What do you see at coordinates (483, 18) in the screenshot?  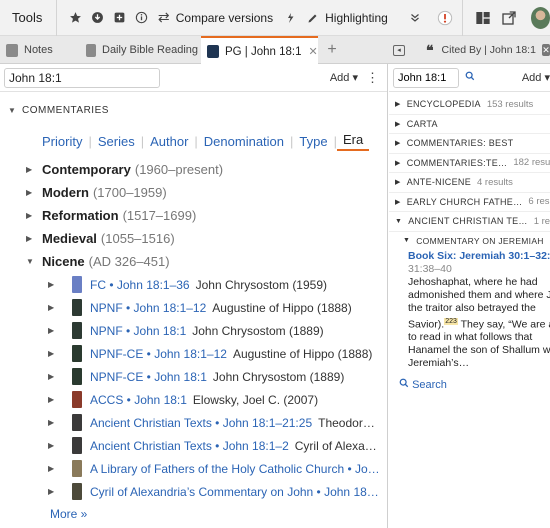 I see `layout-icon` at bounding box center [483, 18].